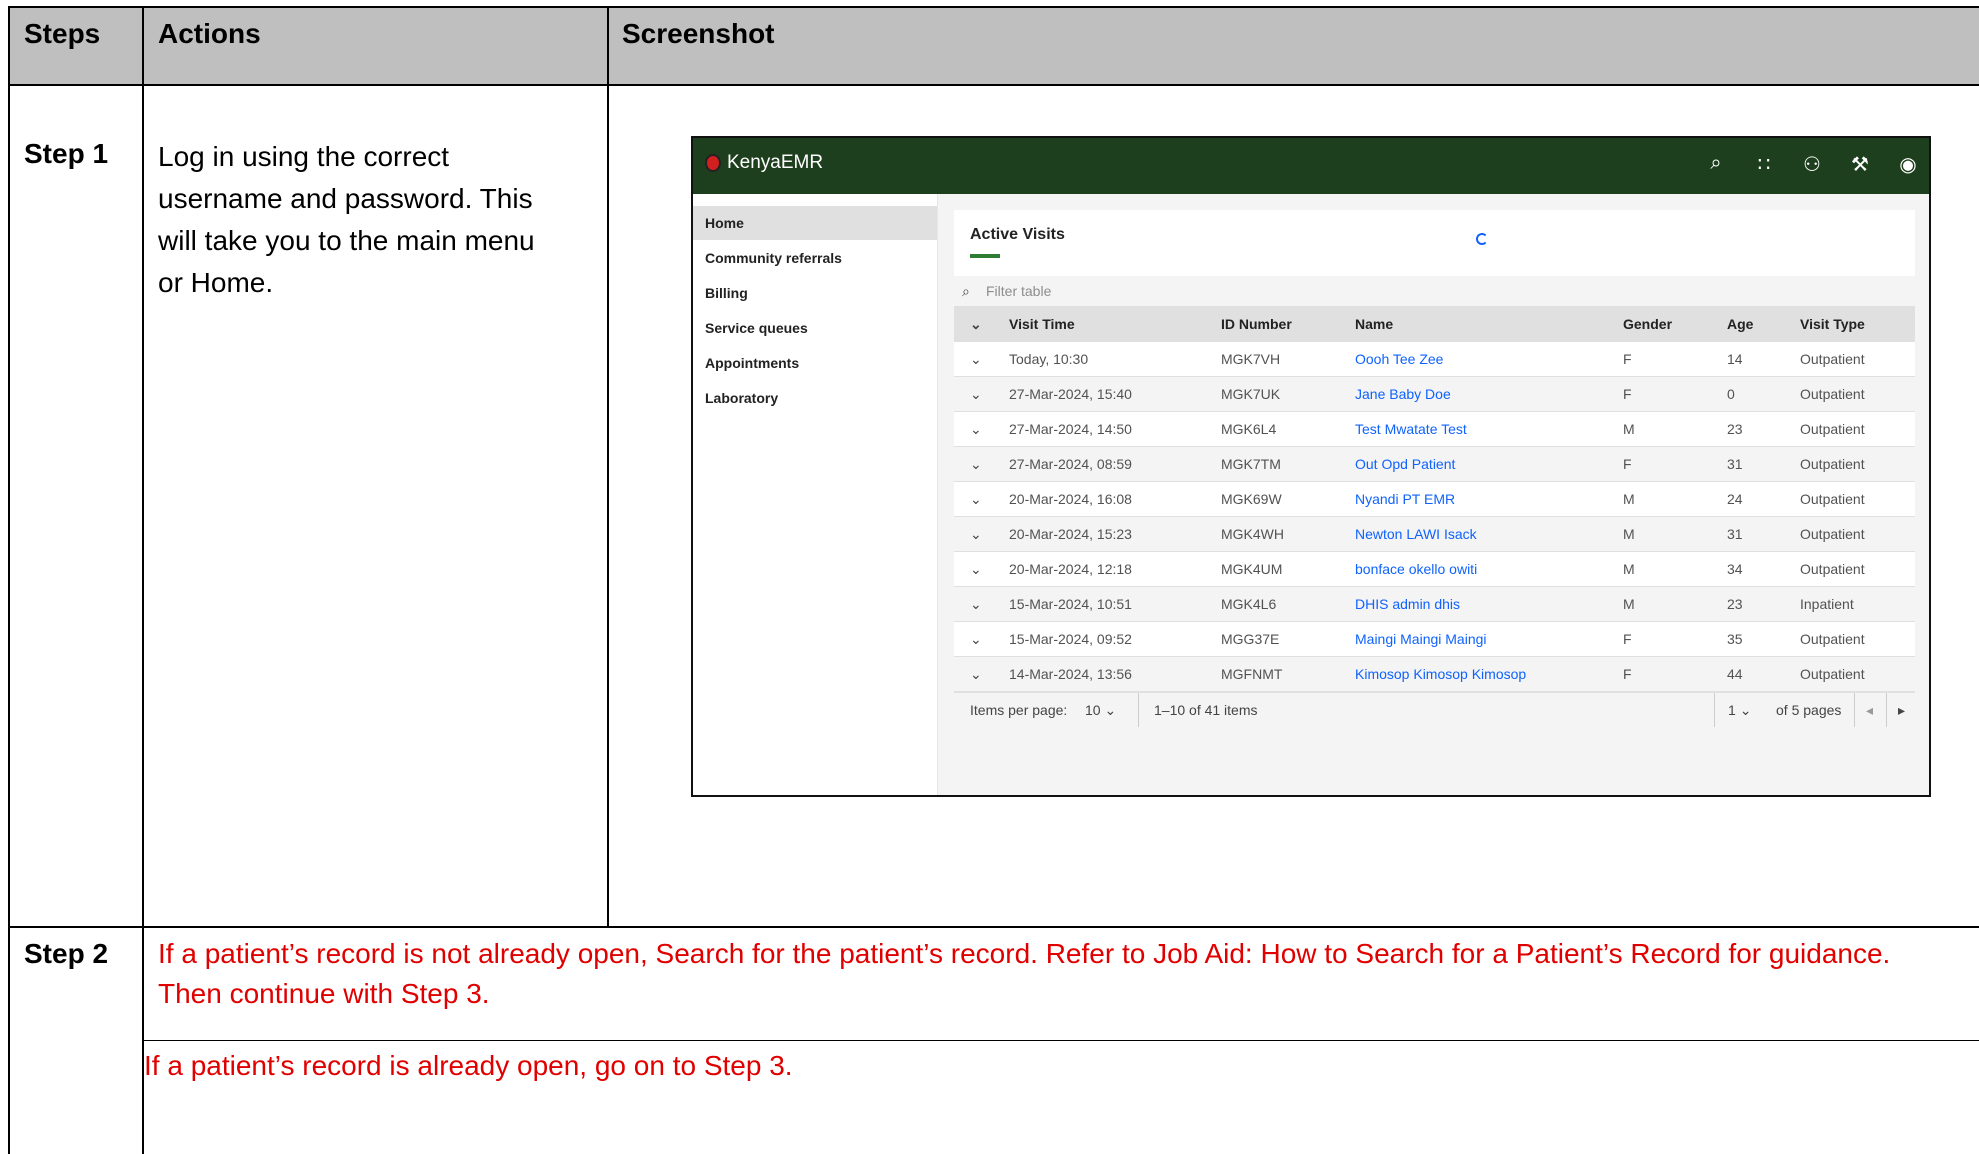 Image resolution: width=1979 pixels, height=1154 pixels. Describe the element at coordinates (1854, 710) in the screenshot. I see `pager-divider` at that location.